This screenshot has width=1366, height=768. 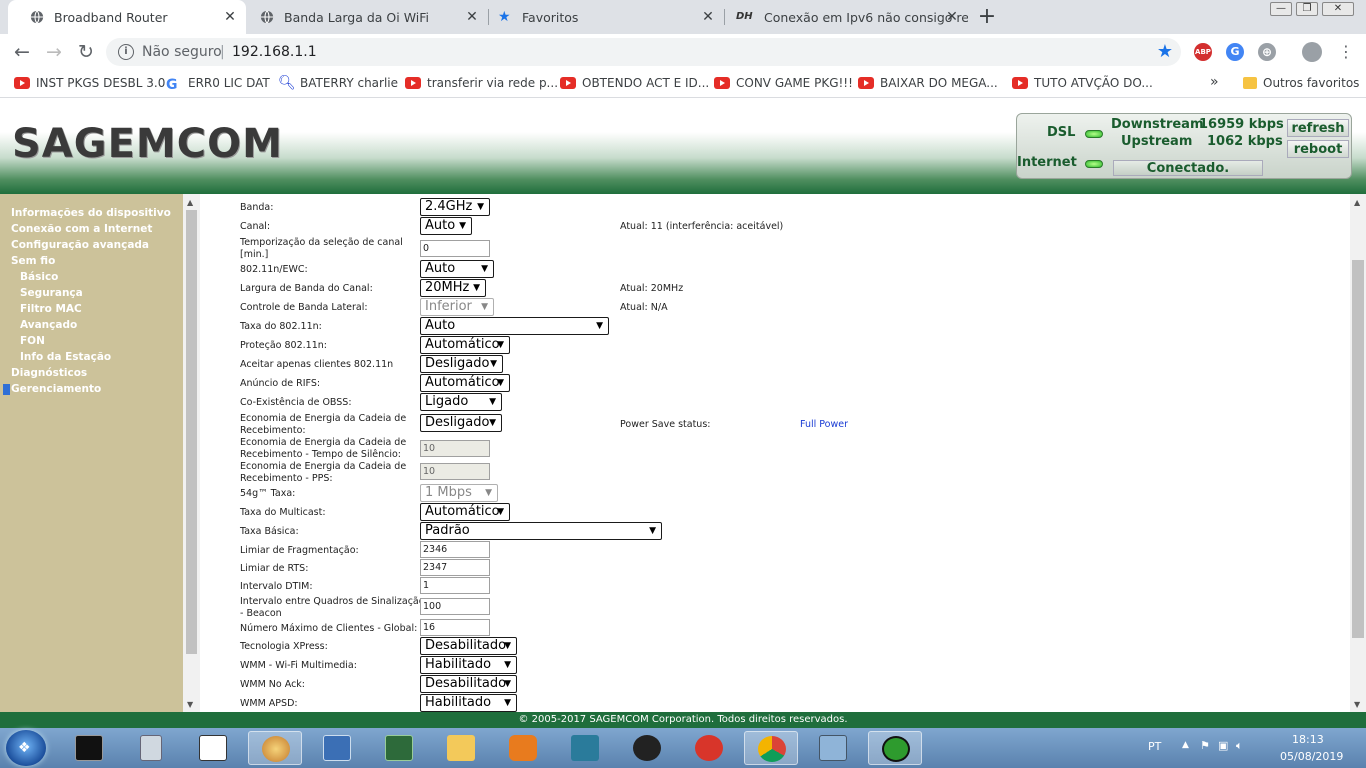 I want to click on network-icon: ▣, so click(x=1223, y=745).